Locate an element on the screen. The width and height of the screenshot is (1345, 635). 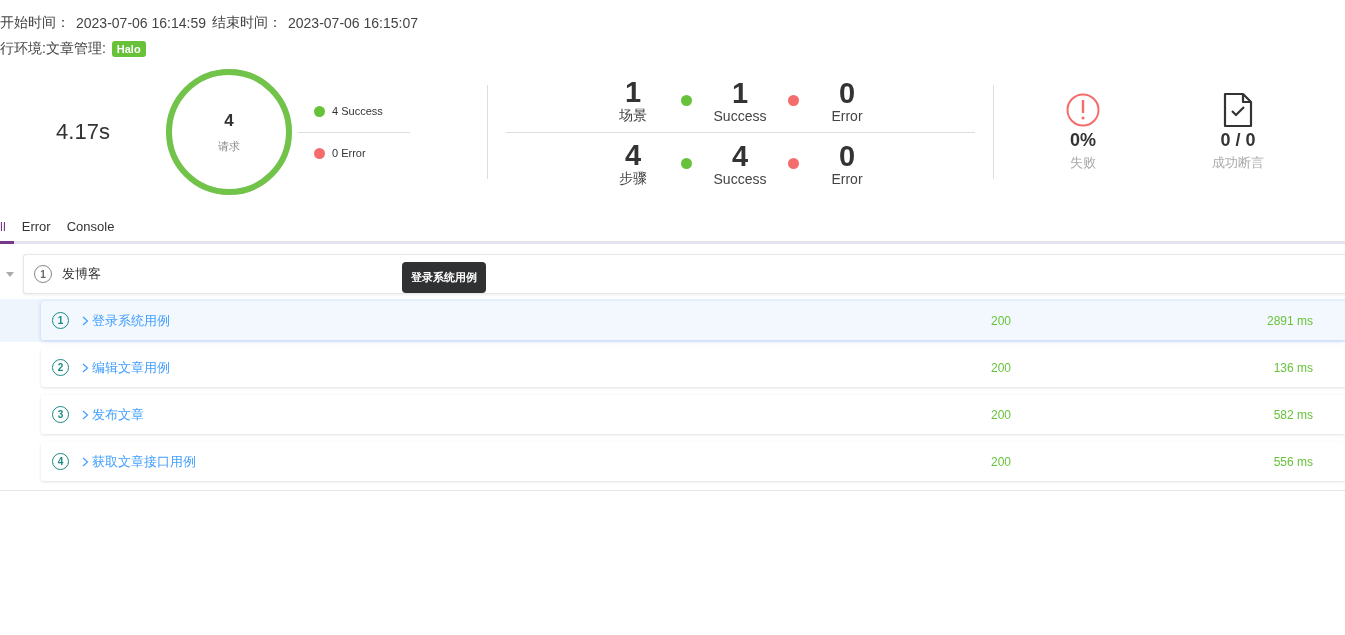
environment-tag: Halo is located at coordinates (128, 49).